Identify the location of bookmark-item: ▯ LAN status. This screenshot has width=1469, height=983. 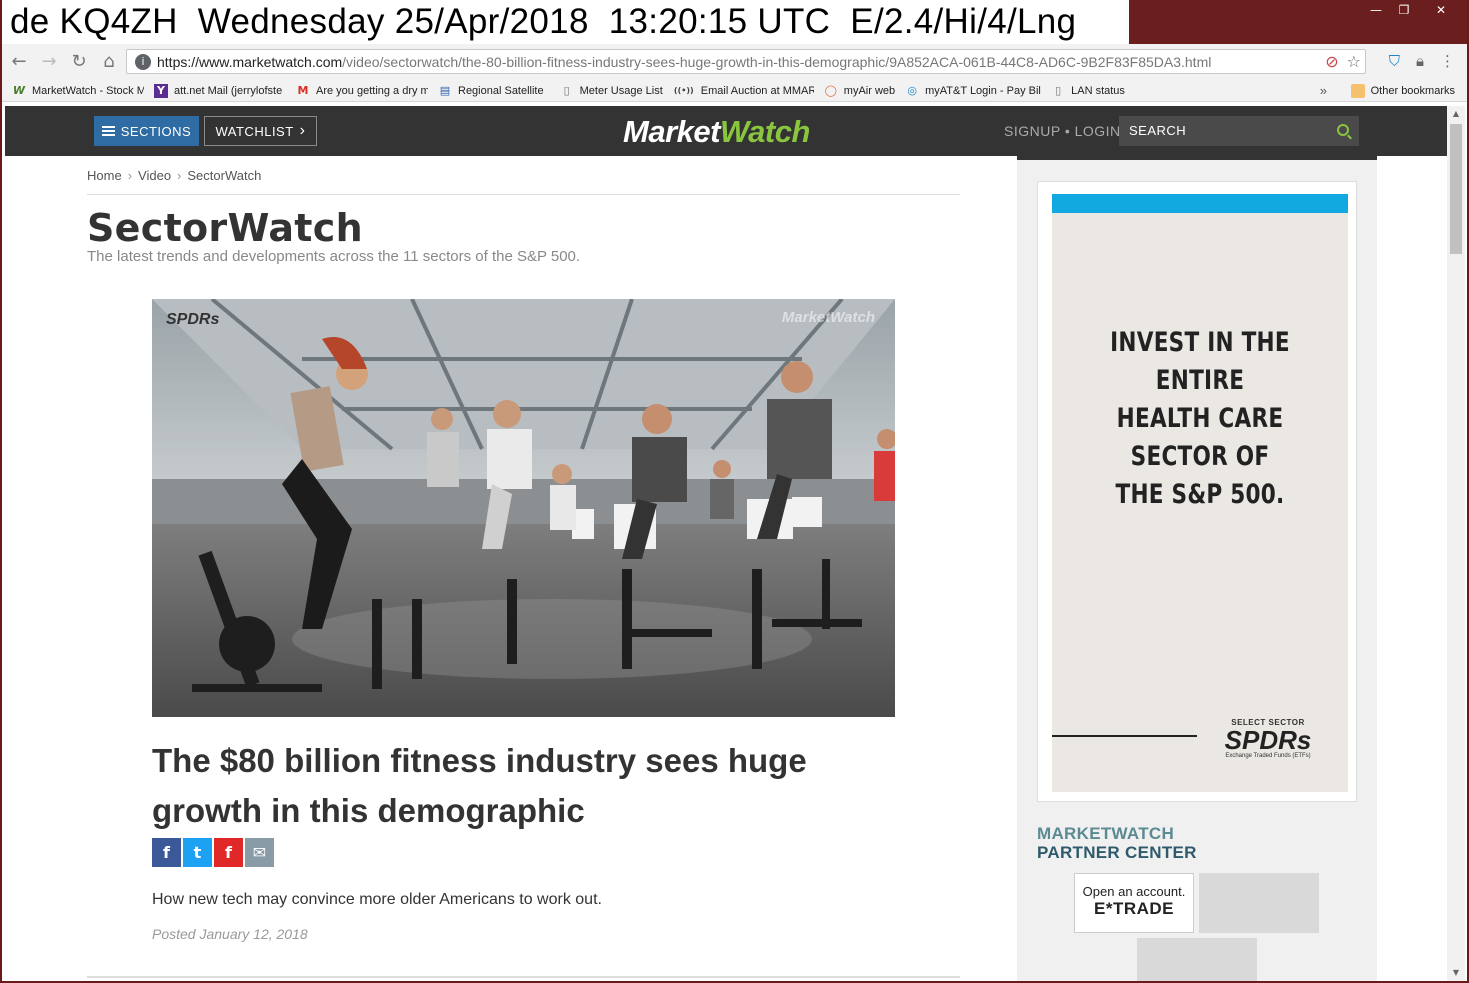
(1088, 91).